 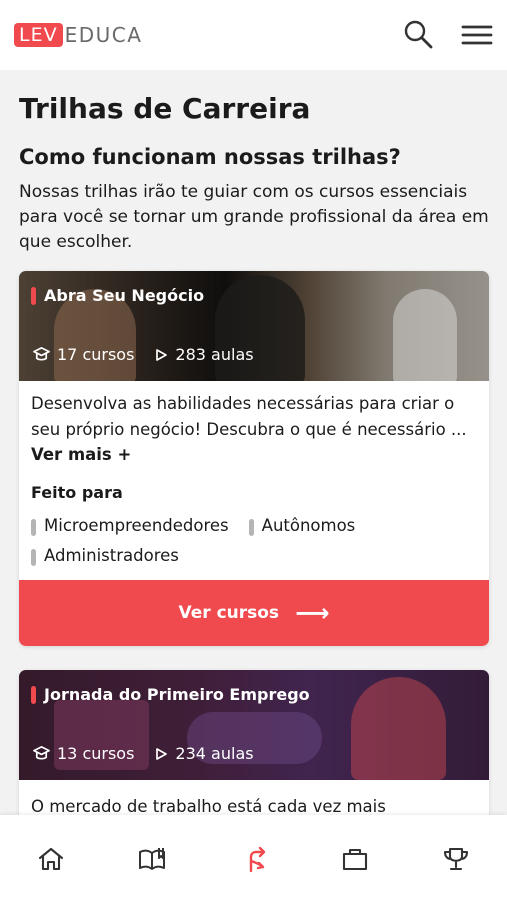 I want to click on track-stats: 17 cursos 283 aulas, so click(x=153, y=354).